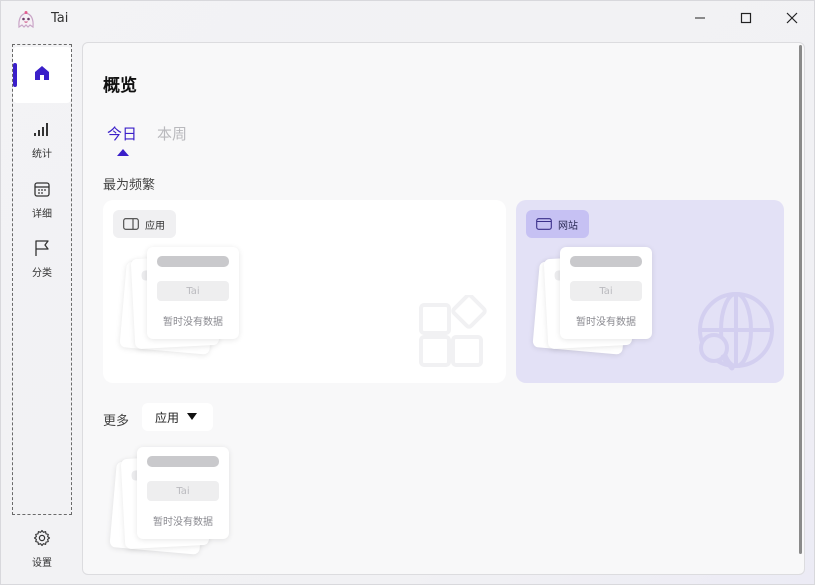 The width and height of the screenshot is (815, 585). I want to click on app-chip-label: 应用, so click(155, 226).